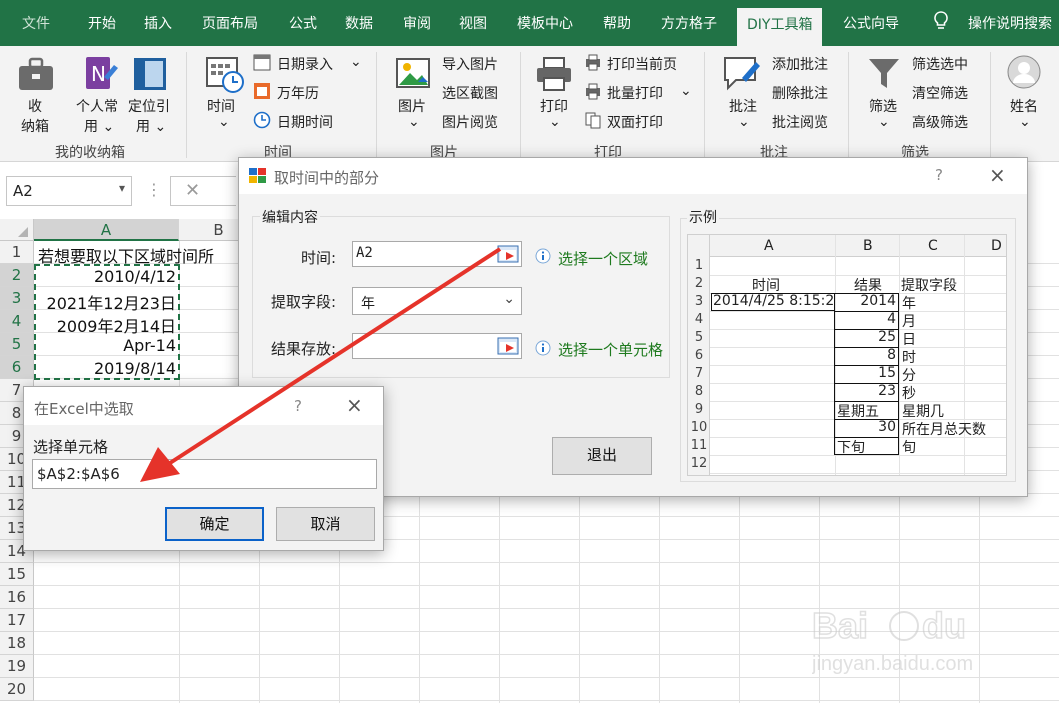 Image resolution: width=1059 pixels, height=703 pixels. Describe the element at coordinates (911, 640) in the screenshot. I see `baidu-watermark-logo: Bai du jingyan.baidu.com` at that location.